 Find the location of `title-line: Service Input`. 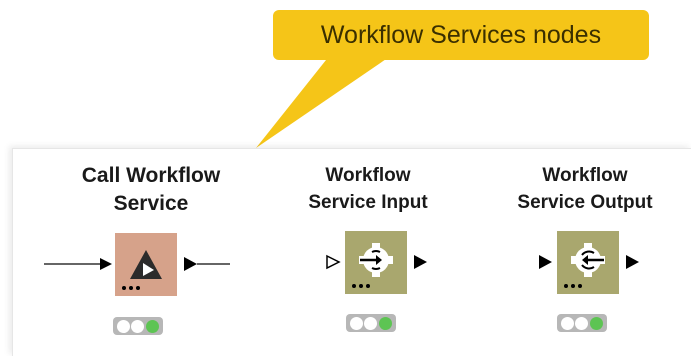

title-line: Service Input is located at coordinates (368, 202).